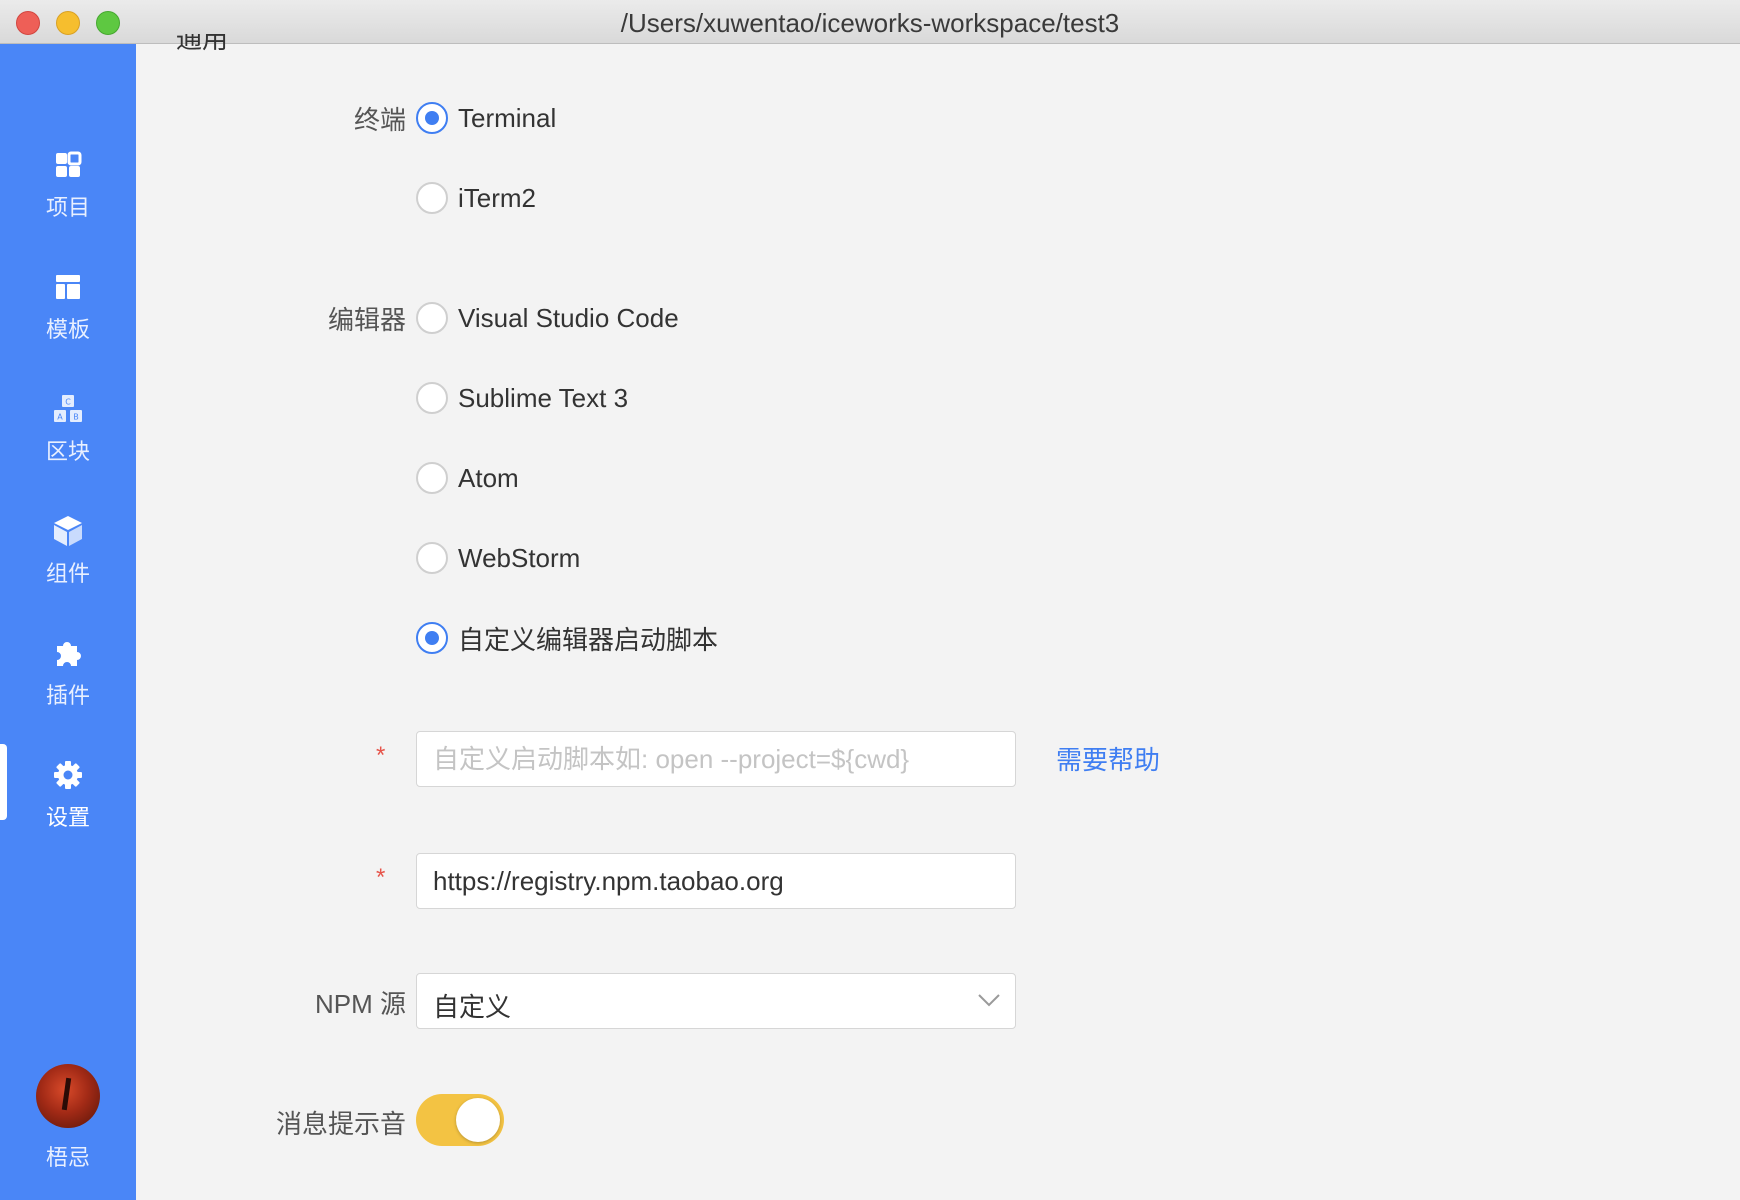 The width and height of the screenshot is (1740, 1200). I want to click on radio-label: Atom, so click(488, 477).